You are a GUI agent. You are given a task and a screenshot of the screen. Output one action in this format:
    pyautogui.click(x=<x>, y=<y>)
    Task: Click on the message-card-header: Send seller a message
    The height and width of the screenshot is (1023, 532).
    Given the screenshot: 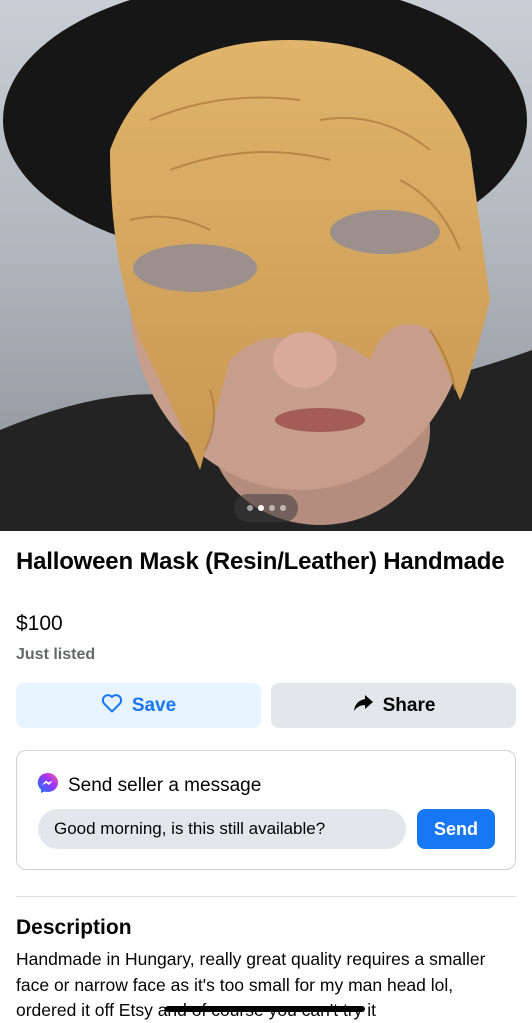 What is the action you would take?
    pyautogui.click(x=149, y=785)
    